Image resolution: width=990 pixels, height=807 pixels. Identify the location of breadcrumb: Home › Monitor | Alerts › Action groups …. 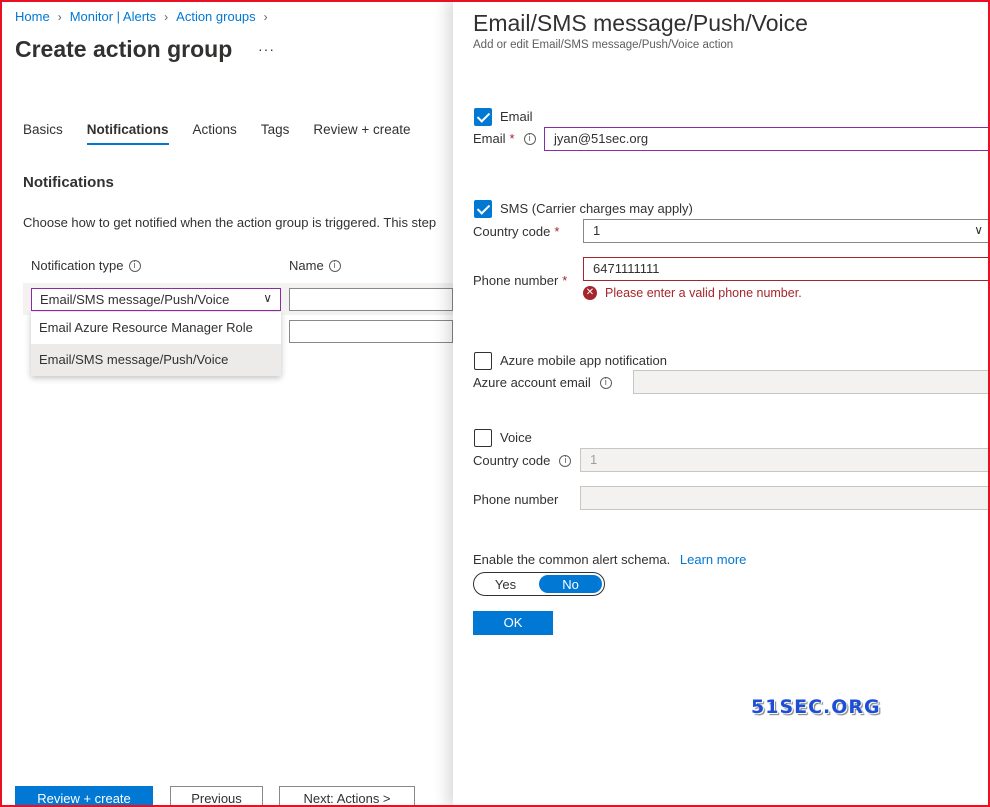
(145, 16).